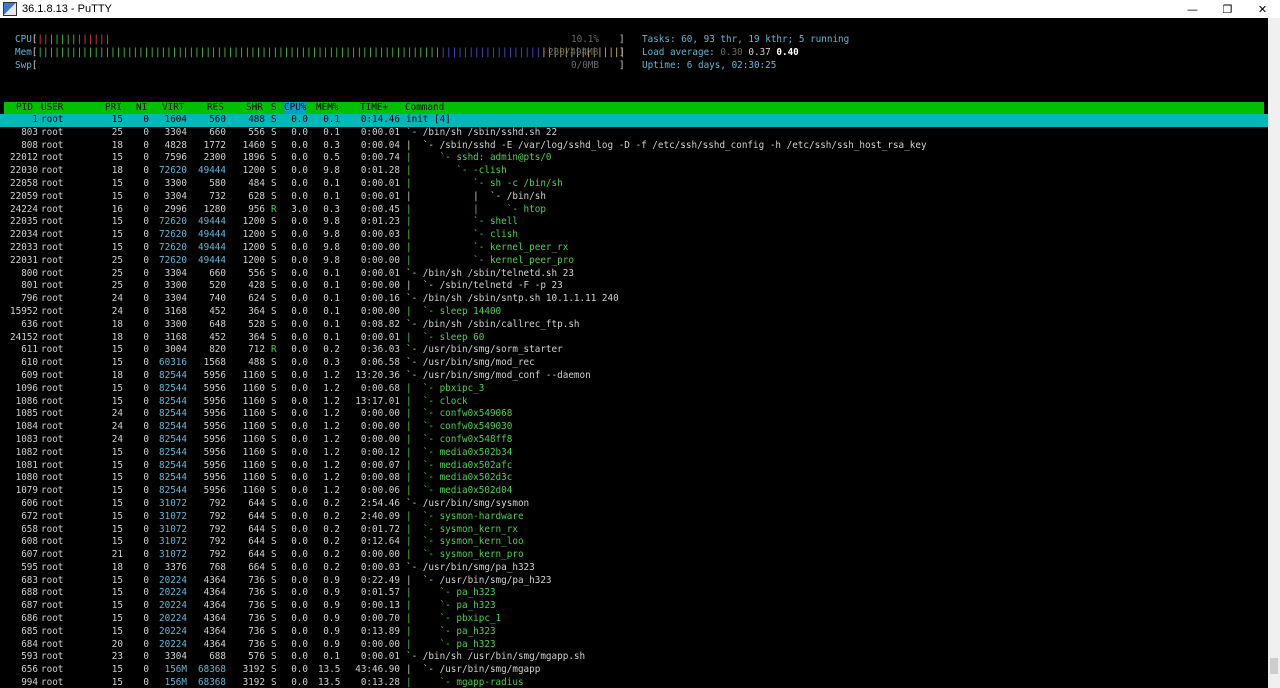 The width and height of the screenshot is (1280, 688). Describe the element at coordinates (35, 119) in the screenshot. I see `process-pid: 1` at that location.